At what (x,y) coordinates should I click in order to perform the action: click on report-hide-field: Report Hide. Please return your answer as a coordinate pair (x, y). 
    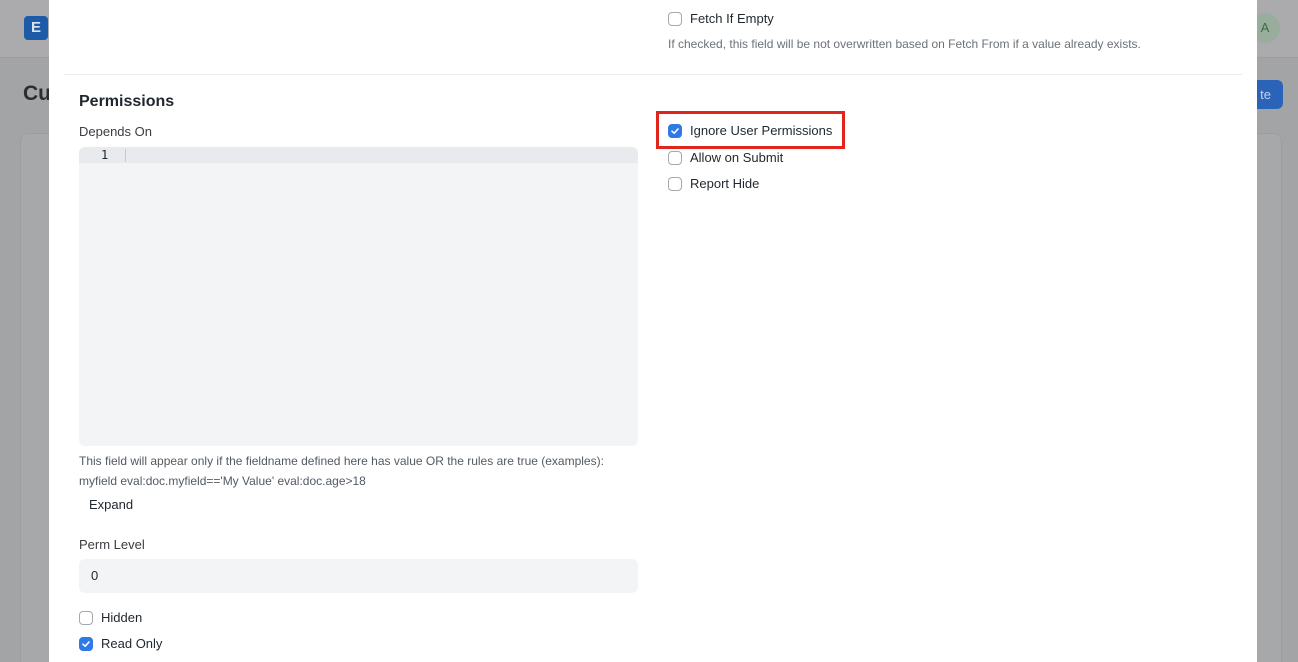
    Looking at the image, I should click on (713, 183).